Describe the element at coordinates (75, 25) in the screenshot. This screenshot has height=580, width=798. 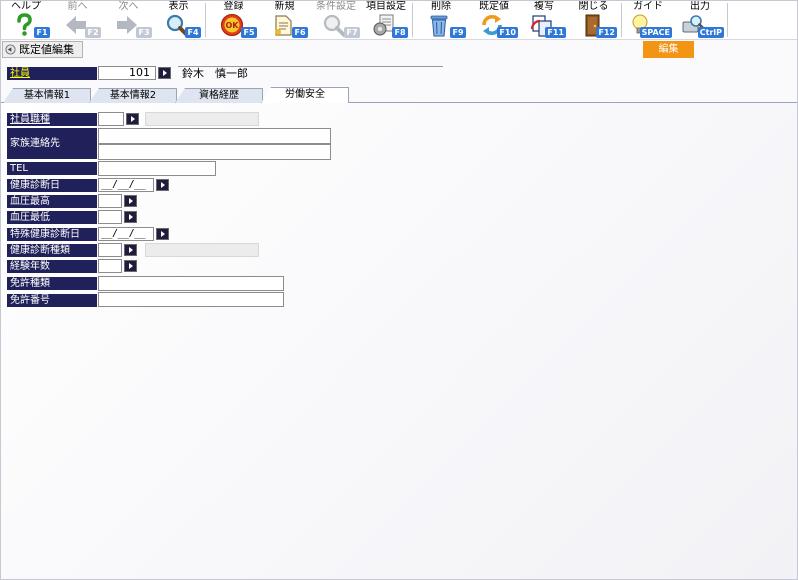
I see `arrow-left-icon` at that location.